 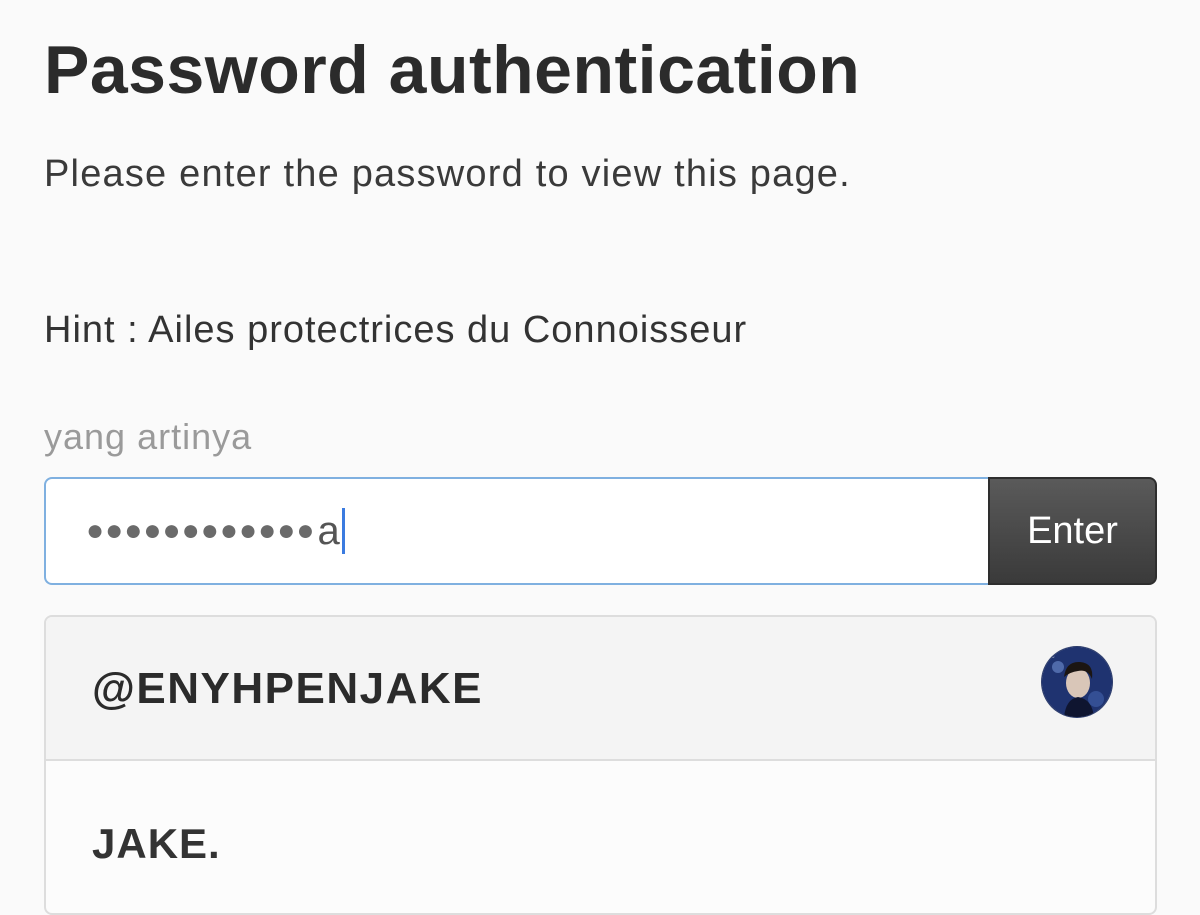 What do you see at coordinates (1072, 531) in the screenshot?
I see `enter-button: Enter` at bounding box center [1072, 531].